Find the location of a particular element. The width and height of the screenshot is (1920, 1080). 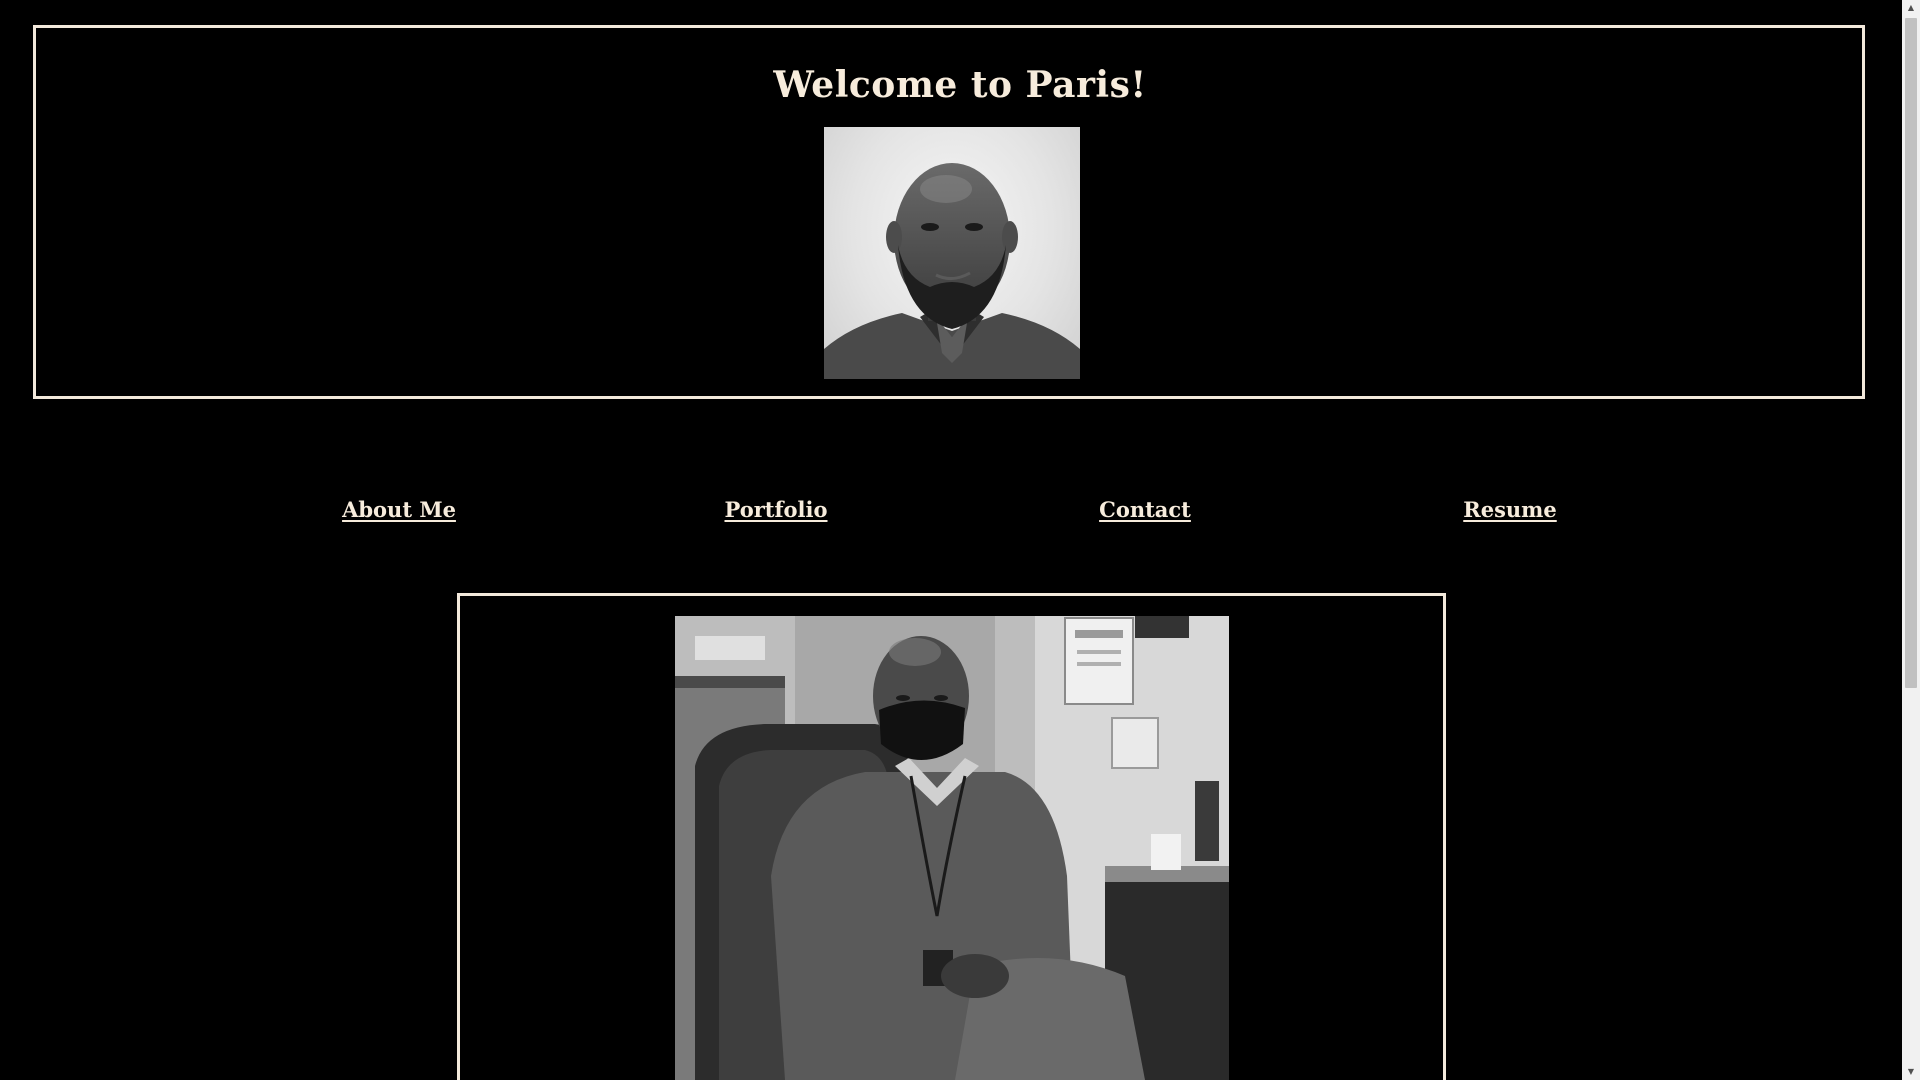

vertical-scrollbar: ▲ ▼ is located at coordinates (1911, 540).